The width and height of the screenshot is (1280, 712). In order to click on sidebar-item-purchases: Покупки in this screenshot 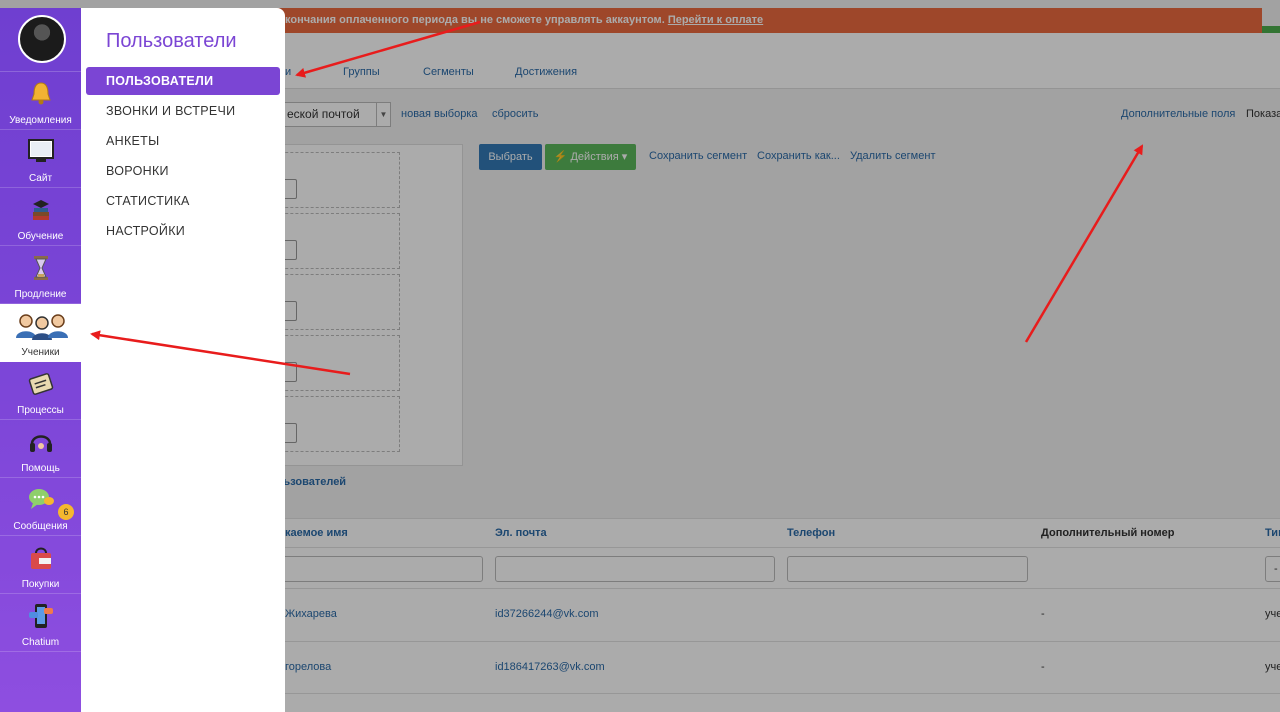, I will do `click(40, 565)`.